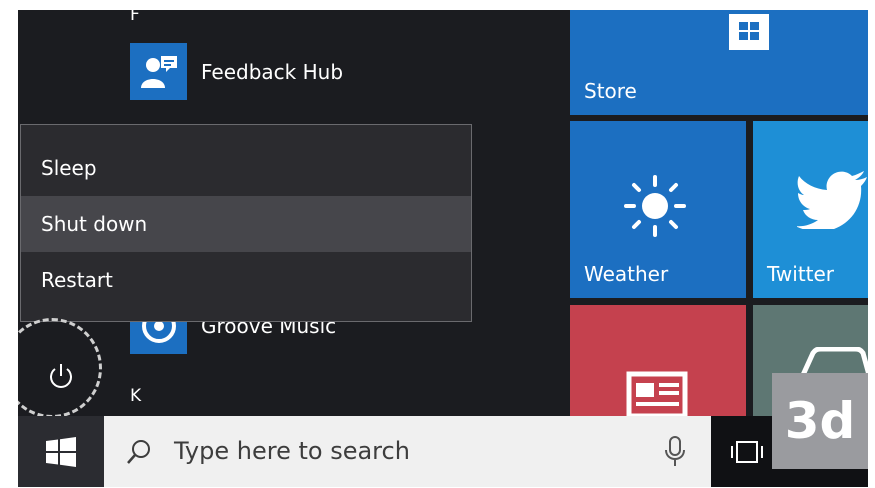  Describe the element at coordinates (626, 274) in the screenshot. I see `tile-label-weather: Weather` at that location.